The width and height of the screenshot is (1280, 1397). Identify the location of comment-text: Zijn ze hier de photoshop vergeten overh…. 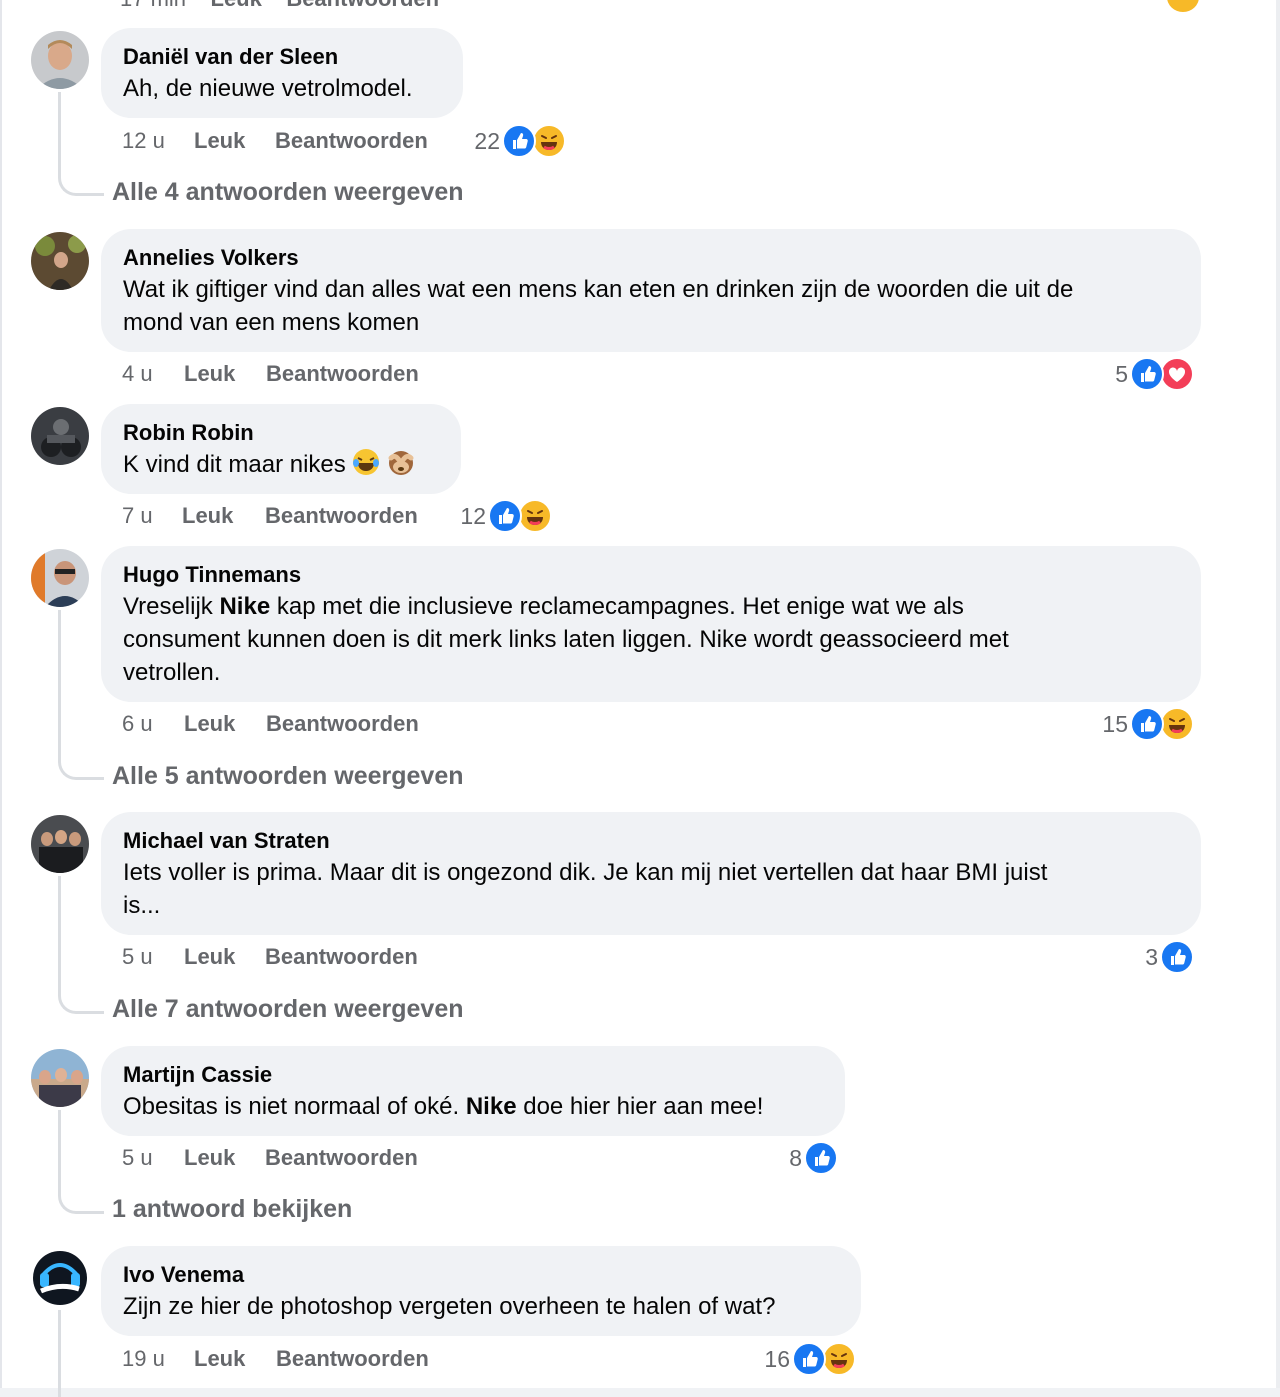
(449, 1306).